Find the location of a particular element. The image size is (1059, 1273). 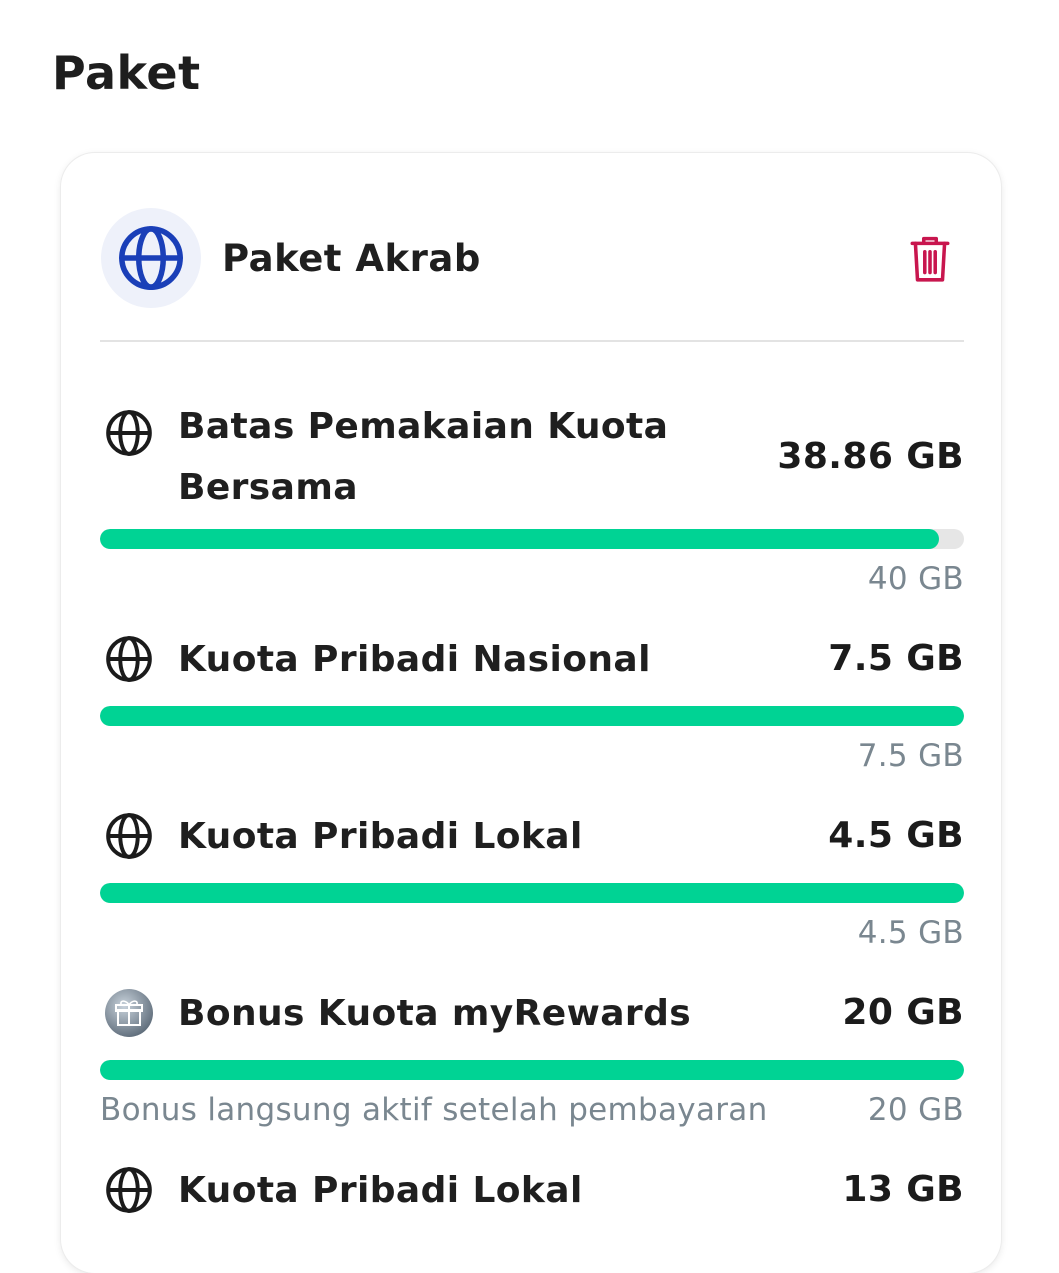

quota-title: Bonus Kuota myRewards is located at coordinates (435, 1013).